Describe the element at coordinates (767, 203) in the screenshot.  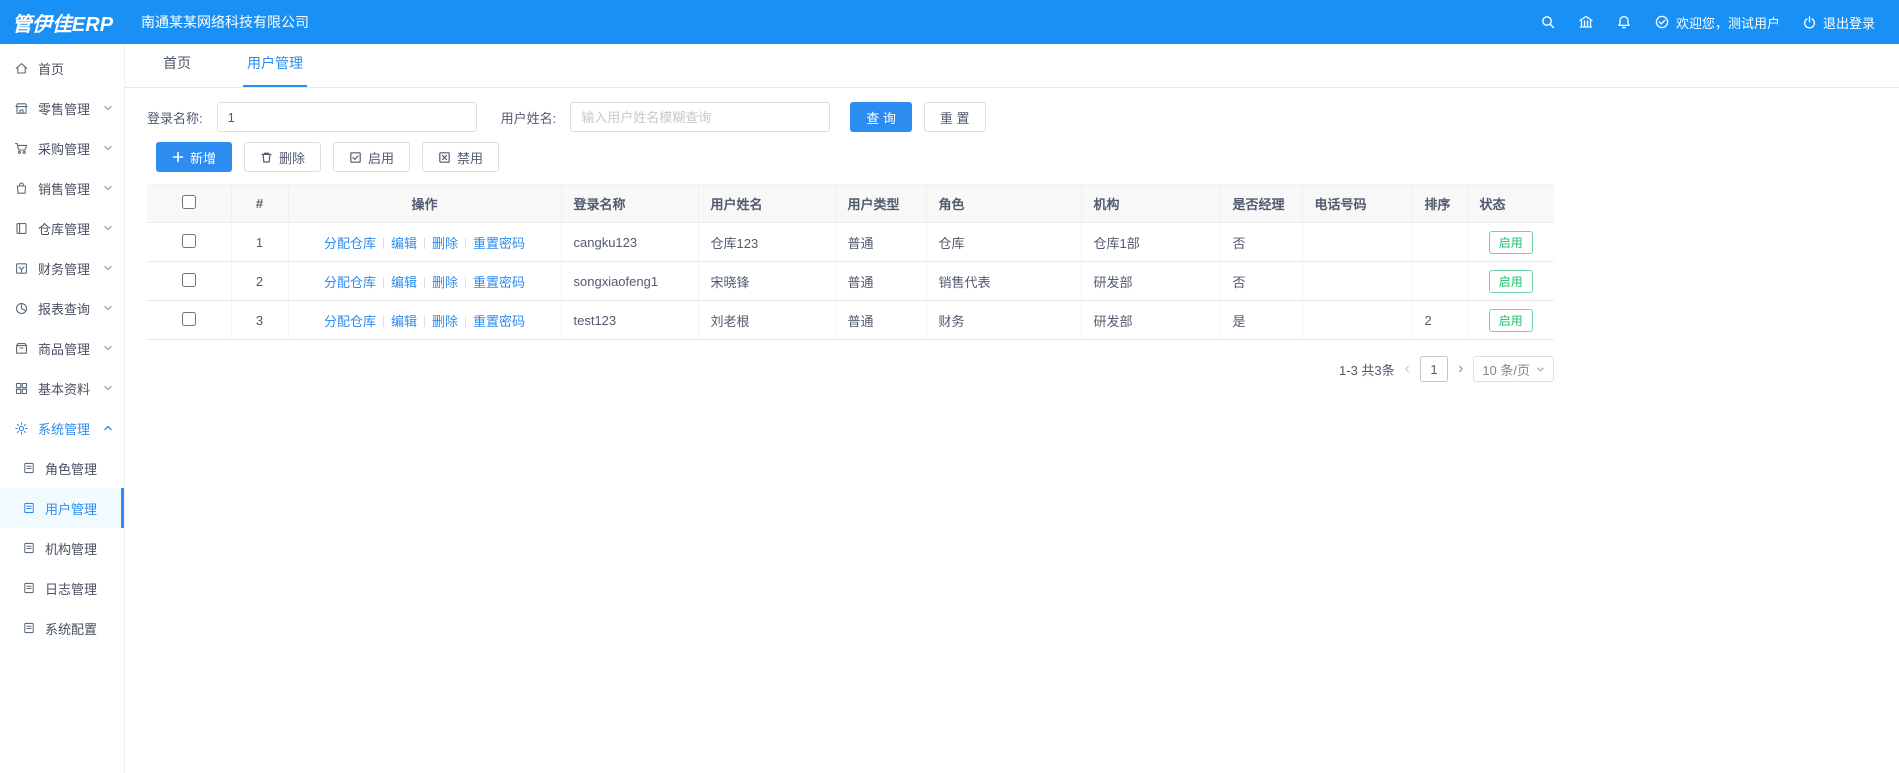
I see `col-name: 用户姓名` at that location.